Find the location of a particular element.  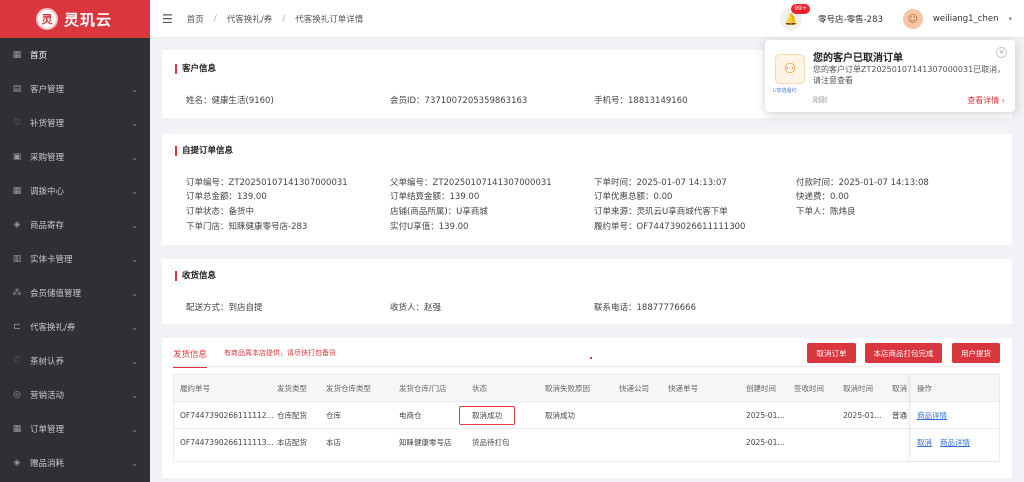

toast-title: 您的客户已取消订单 is located at coordinates (858, 58).